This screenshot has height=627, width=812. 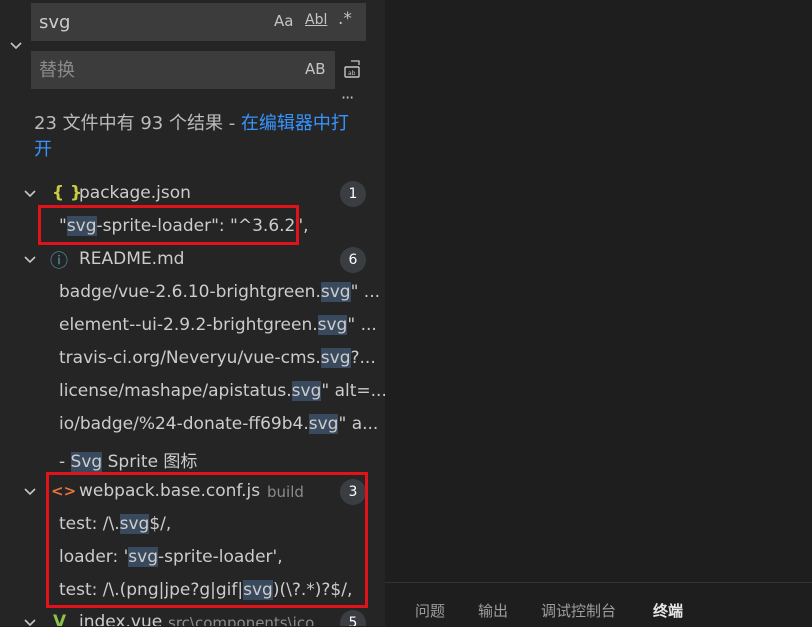 I want to click on tab-terminal: 终端, so click(x=668, y=610).